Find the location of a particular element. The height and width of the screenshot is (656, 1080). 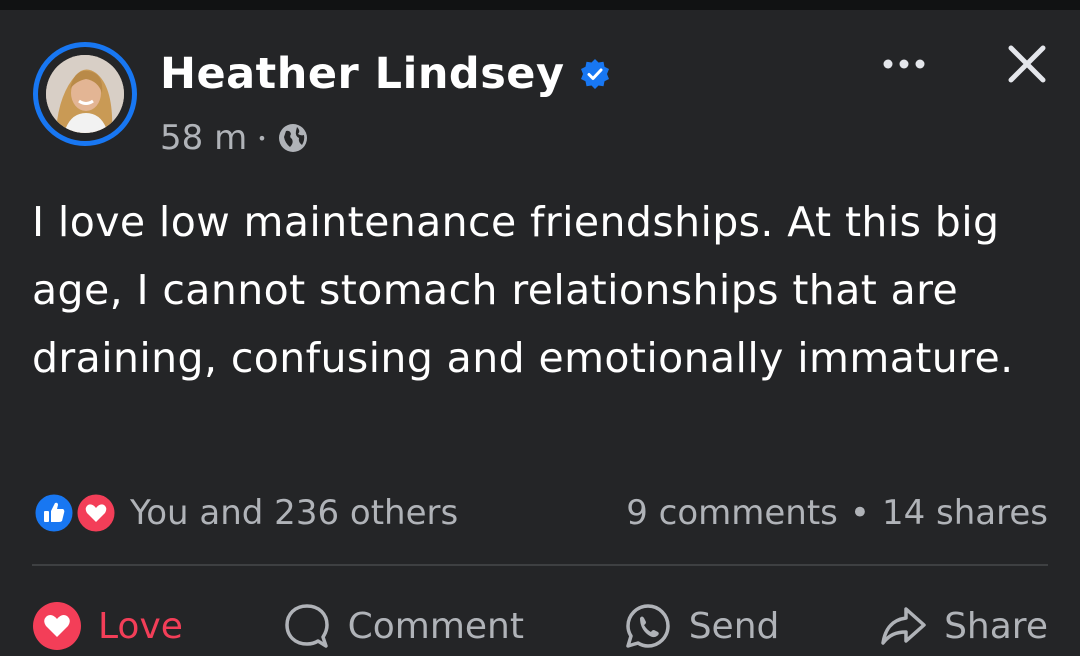

comments-count: 9 comments is located at coordinates (732, 513).